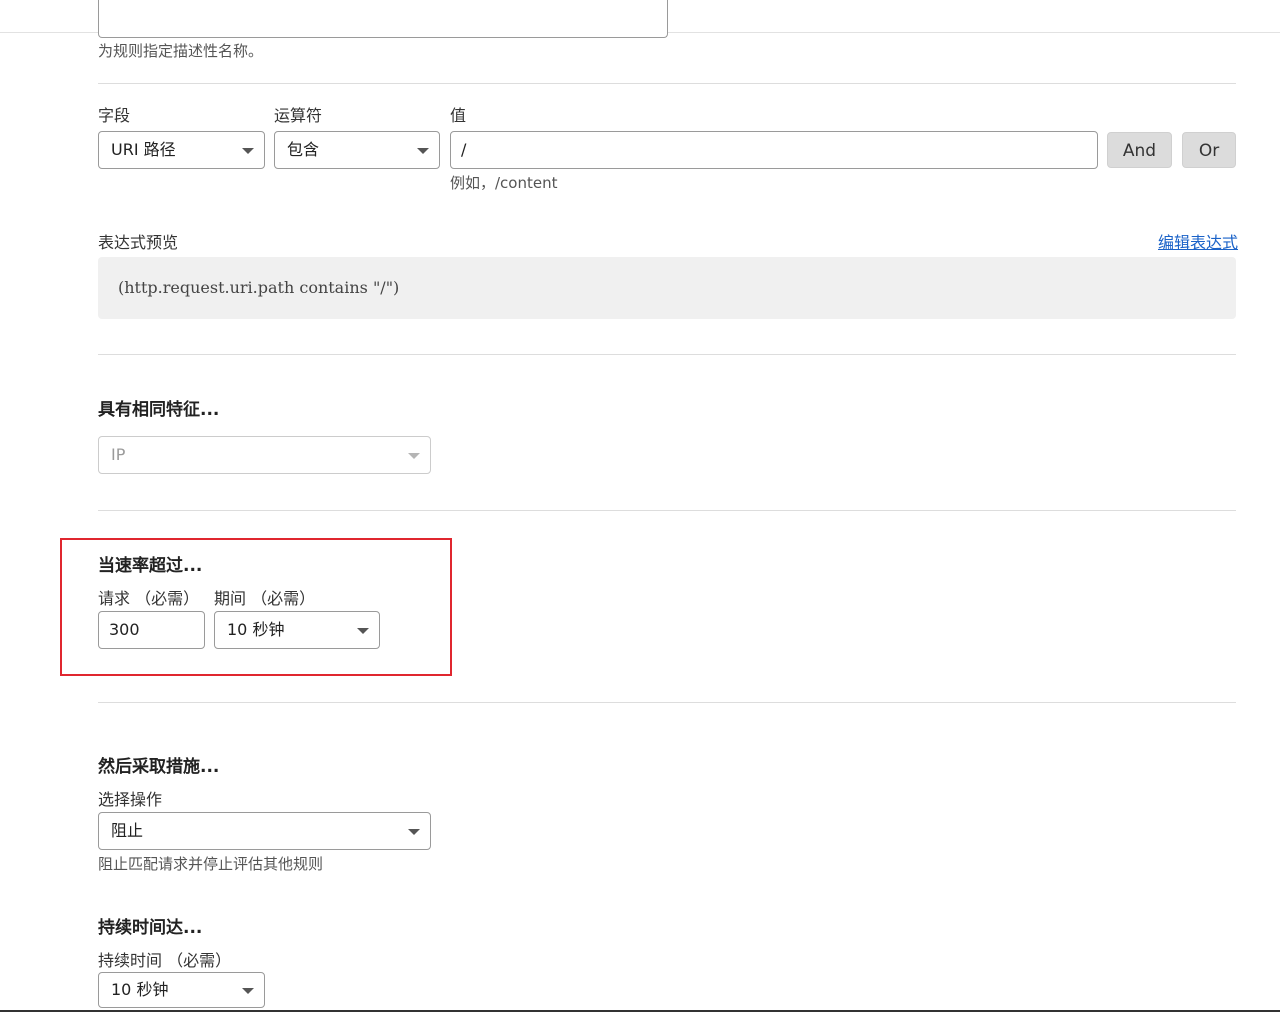 The height and width of the screenshot is (1014, 1280). What do you see at coordinates (181, 990) in the screenshot?
I see `duration-select: 10 秒钟` at bounding box center [181, 990].